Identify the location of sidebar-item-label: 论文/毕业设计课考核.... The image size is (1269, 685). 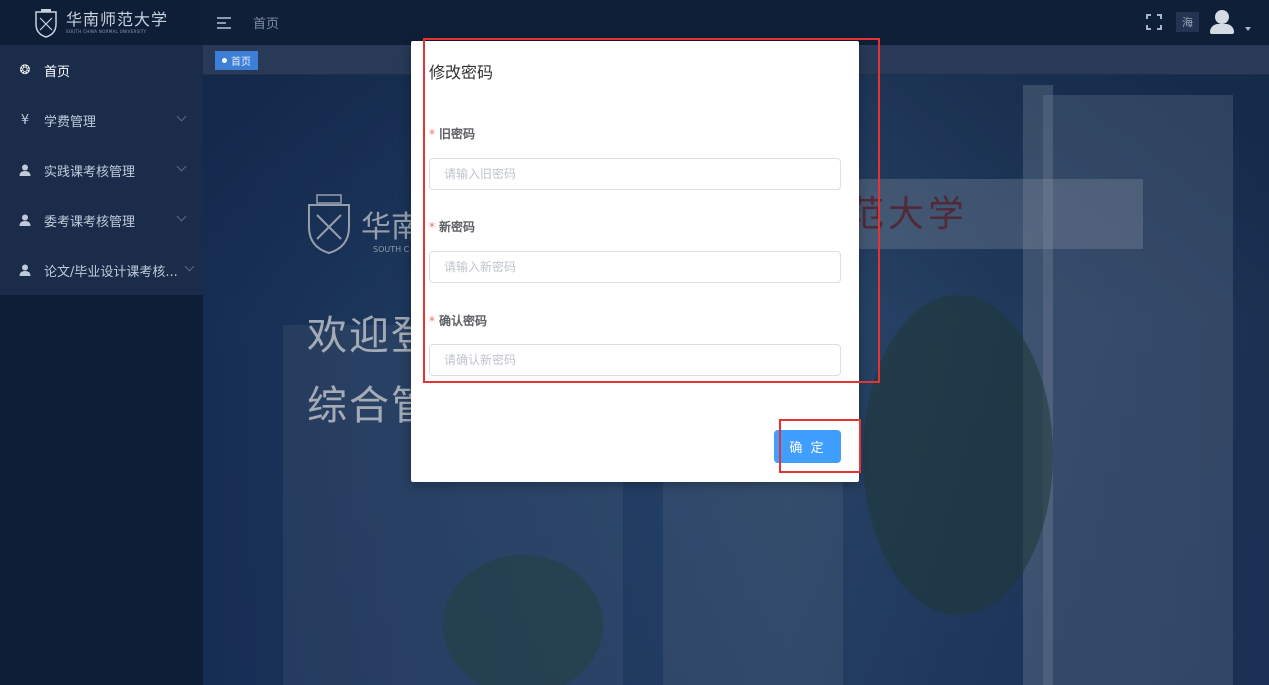
(111, 272).